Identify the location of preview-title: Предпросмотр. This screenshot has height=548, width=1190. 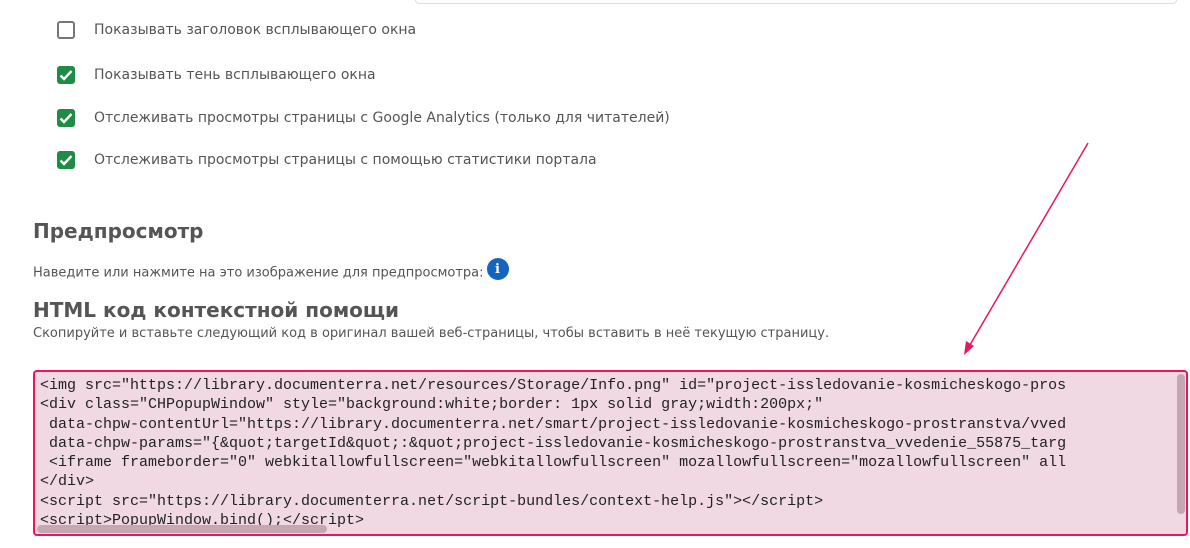
(118, 231).